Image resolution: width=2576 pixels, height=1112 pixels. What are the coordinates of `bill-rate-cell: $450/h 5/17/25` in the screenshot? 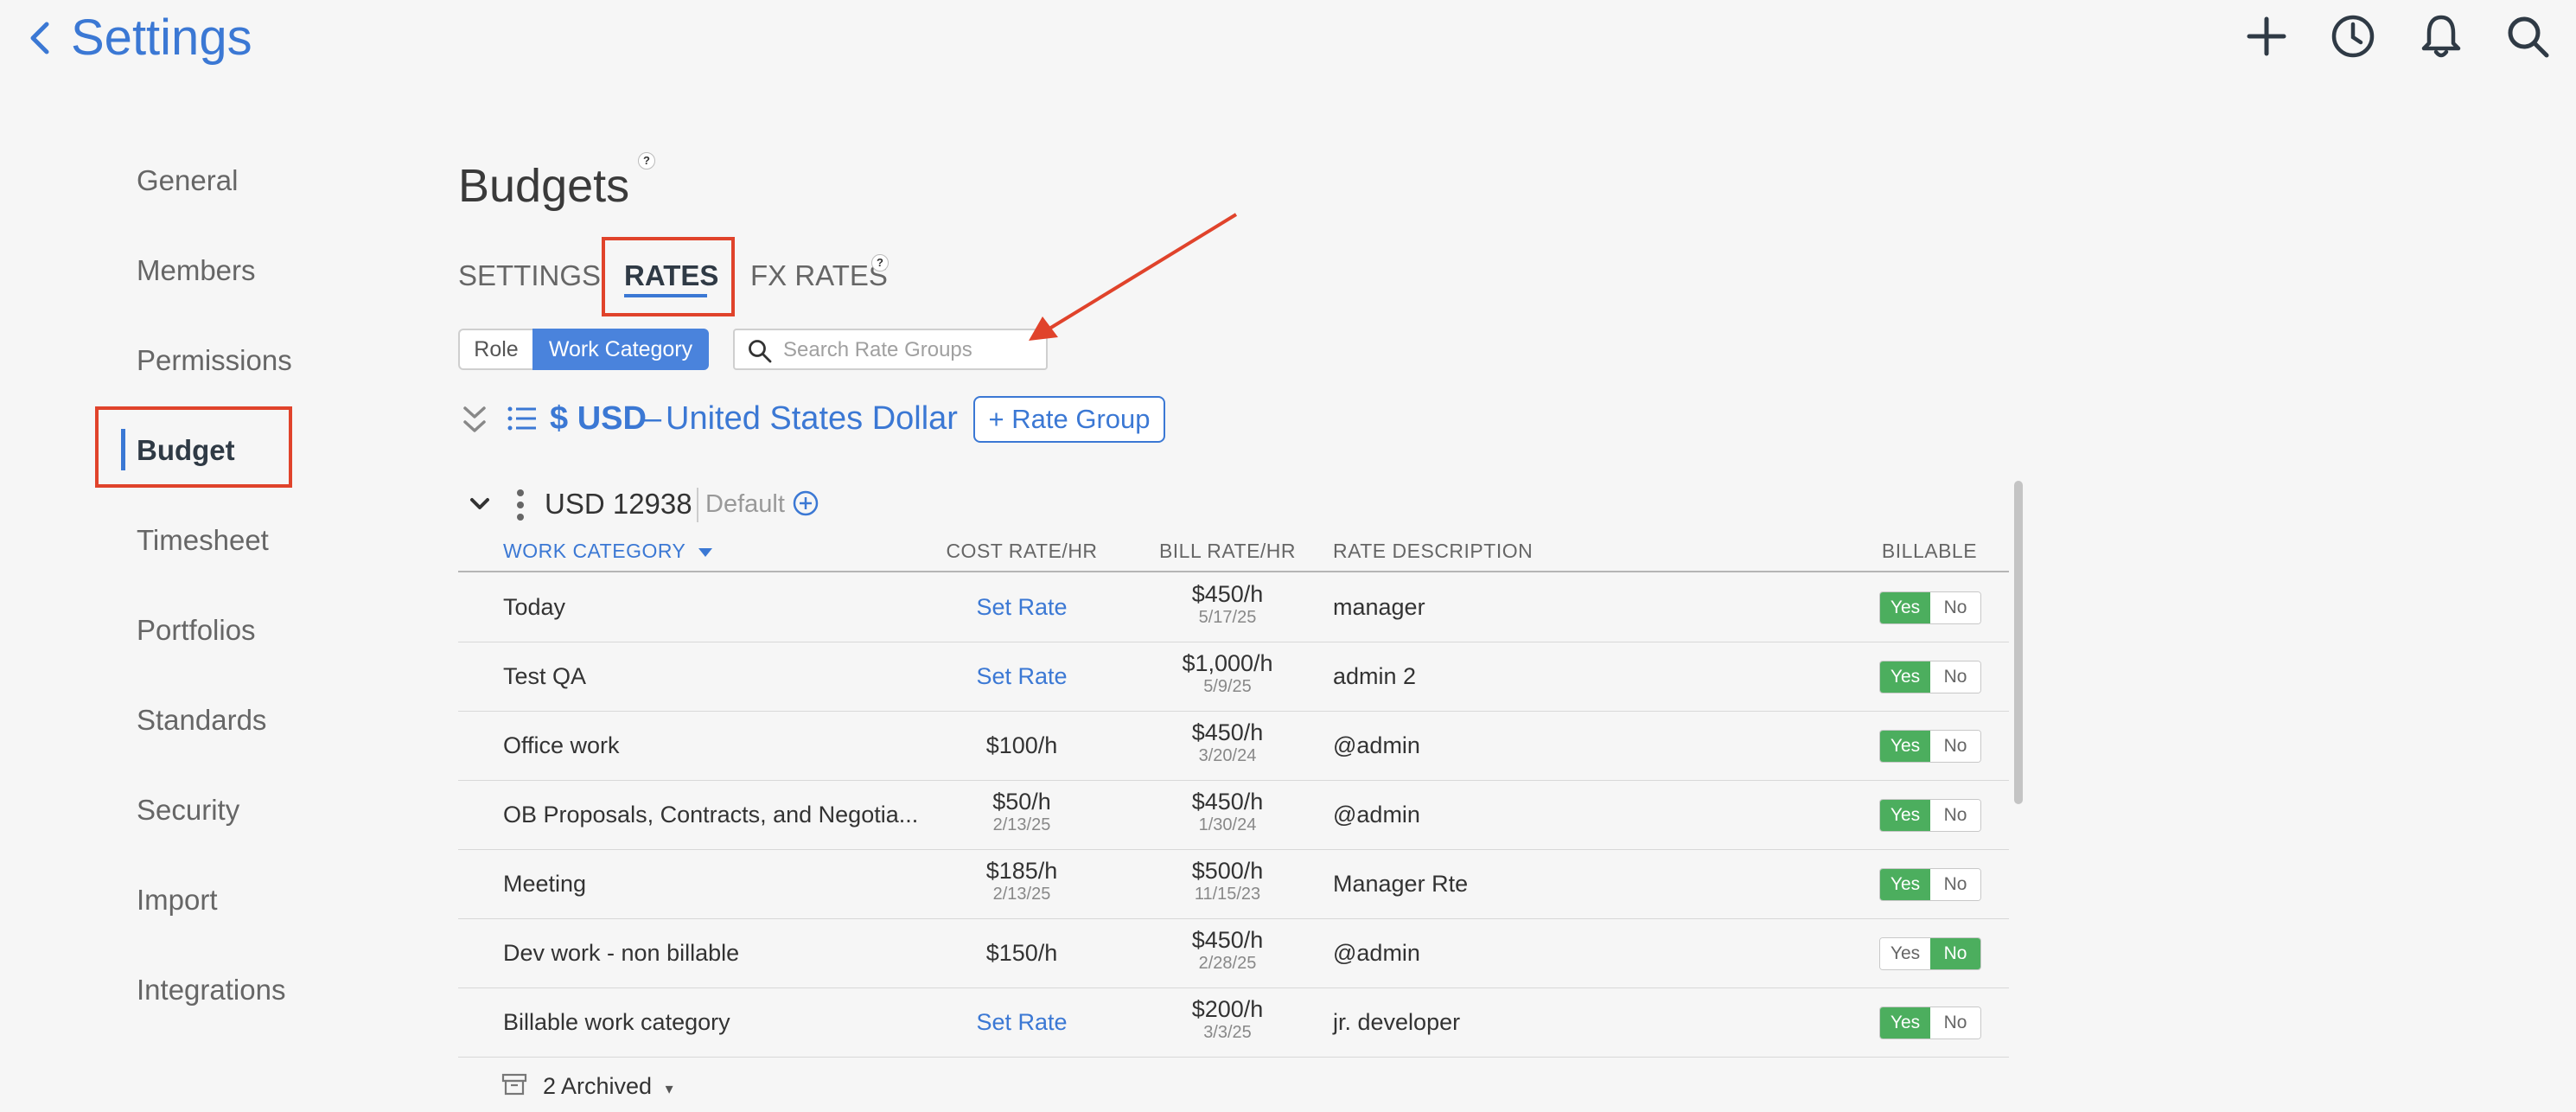 It's located at (1227, 607).